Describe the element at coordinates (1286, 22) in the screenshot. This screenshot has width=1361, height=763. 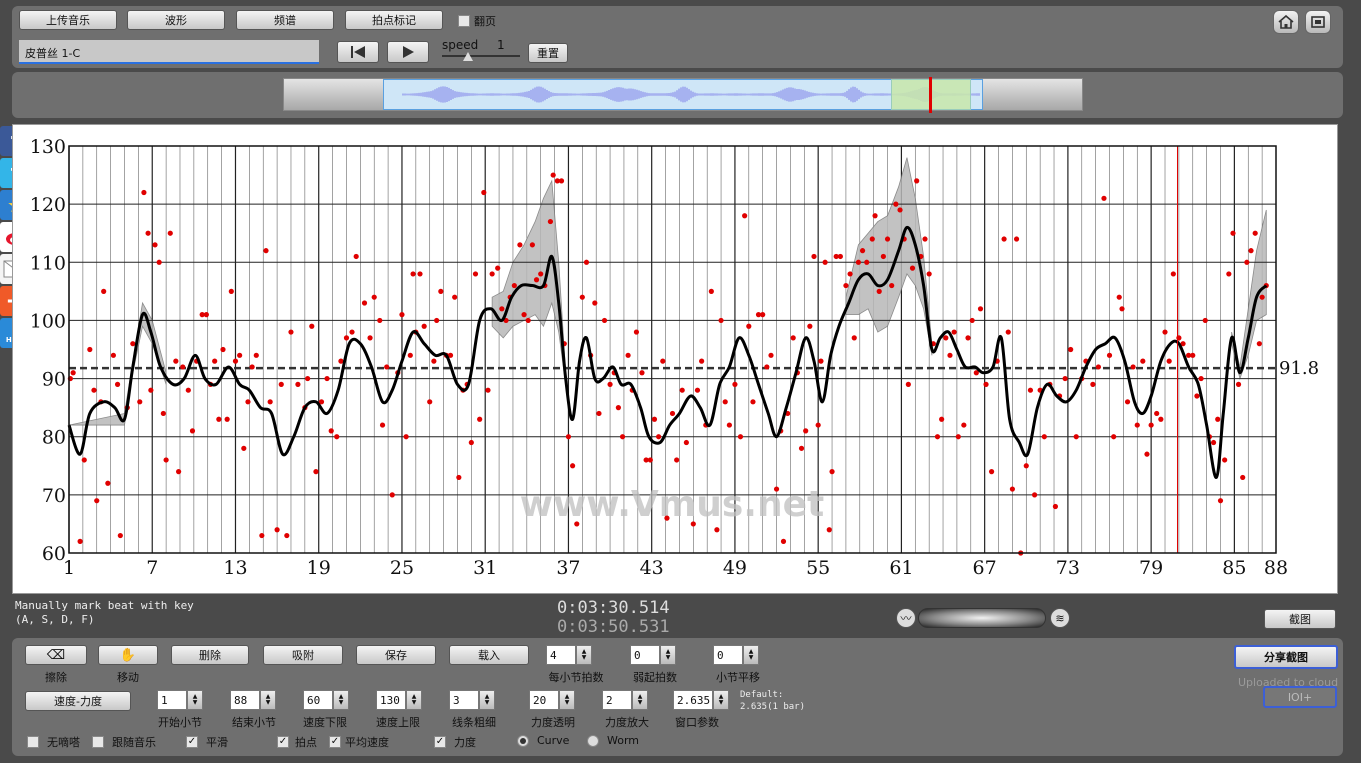
I see `home-icon` at that location.